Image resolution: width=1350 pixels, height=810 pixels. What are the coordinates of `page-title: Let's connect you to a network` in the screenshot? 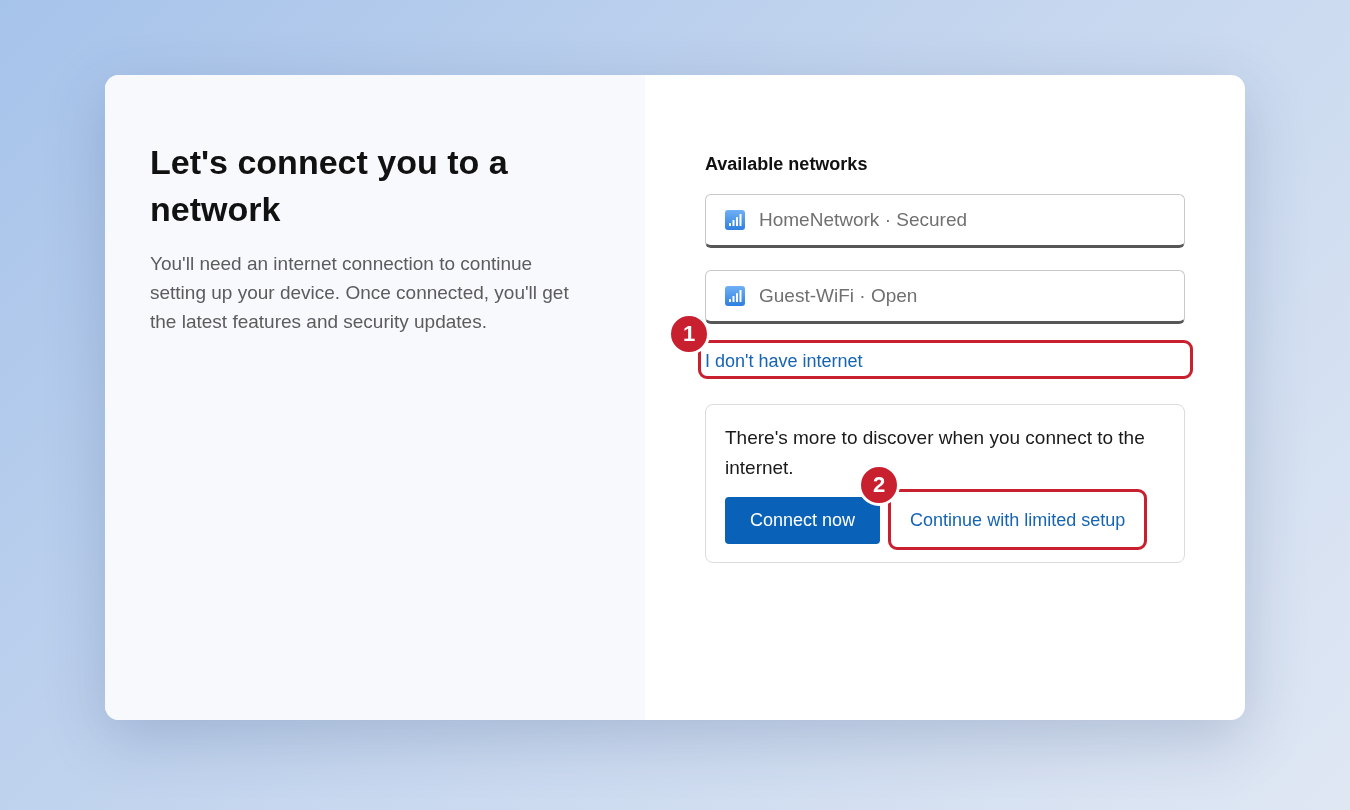 It's located at (329, 186).